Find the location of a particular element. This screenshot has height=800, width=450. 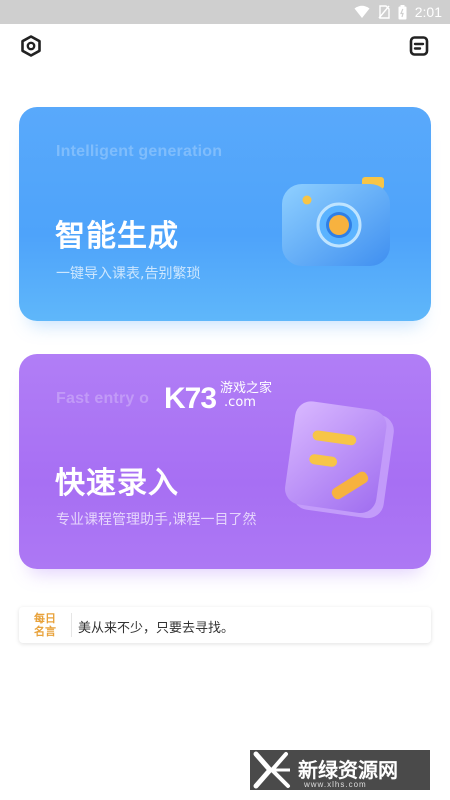

schedule-list-button is located at coordinates (419, 46).